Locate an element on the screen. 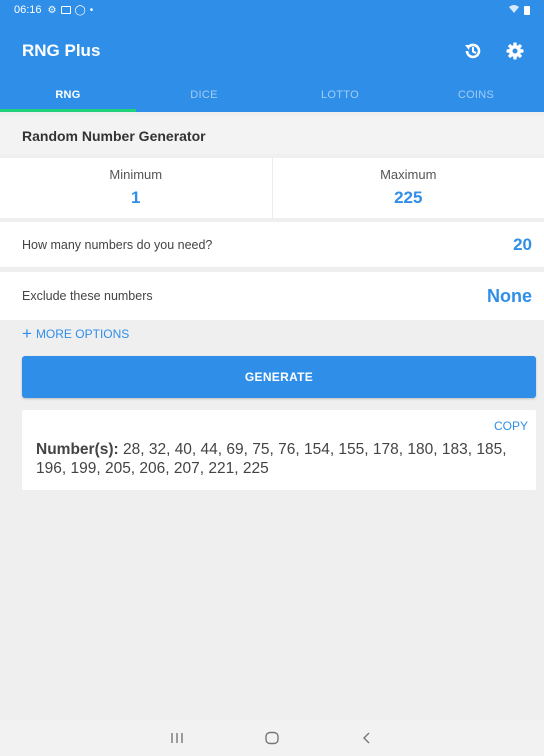 The image size is (544, 756). notification-icon: ⚙ is located at coordinates (52, 10).